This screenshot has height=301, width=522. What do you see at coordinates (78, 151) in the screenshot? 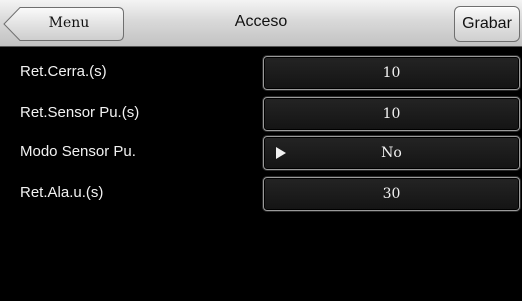
I see `setting-label: Modo Sensor Pu.` at bounding box center [78, 151].